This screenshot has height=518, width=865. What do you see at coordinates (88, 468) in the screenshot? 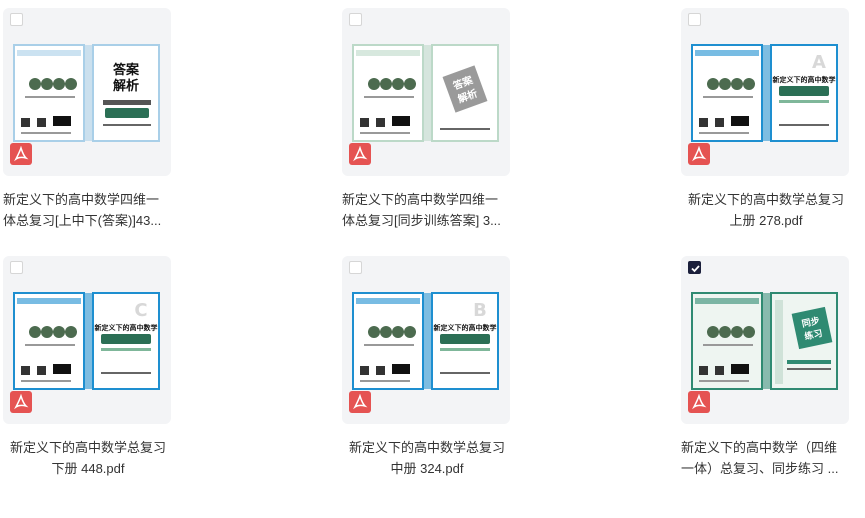
I see `file-name-line-2: 下册 448.pdf` at bounding box center [88, 468].